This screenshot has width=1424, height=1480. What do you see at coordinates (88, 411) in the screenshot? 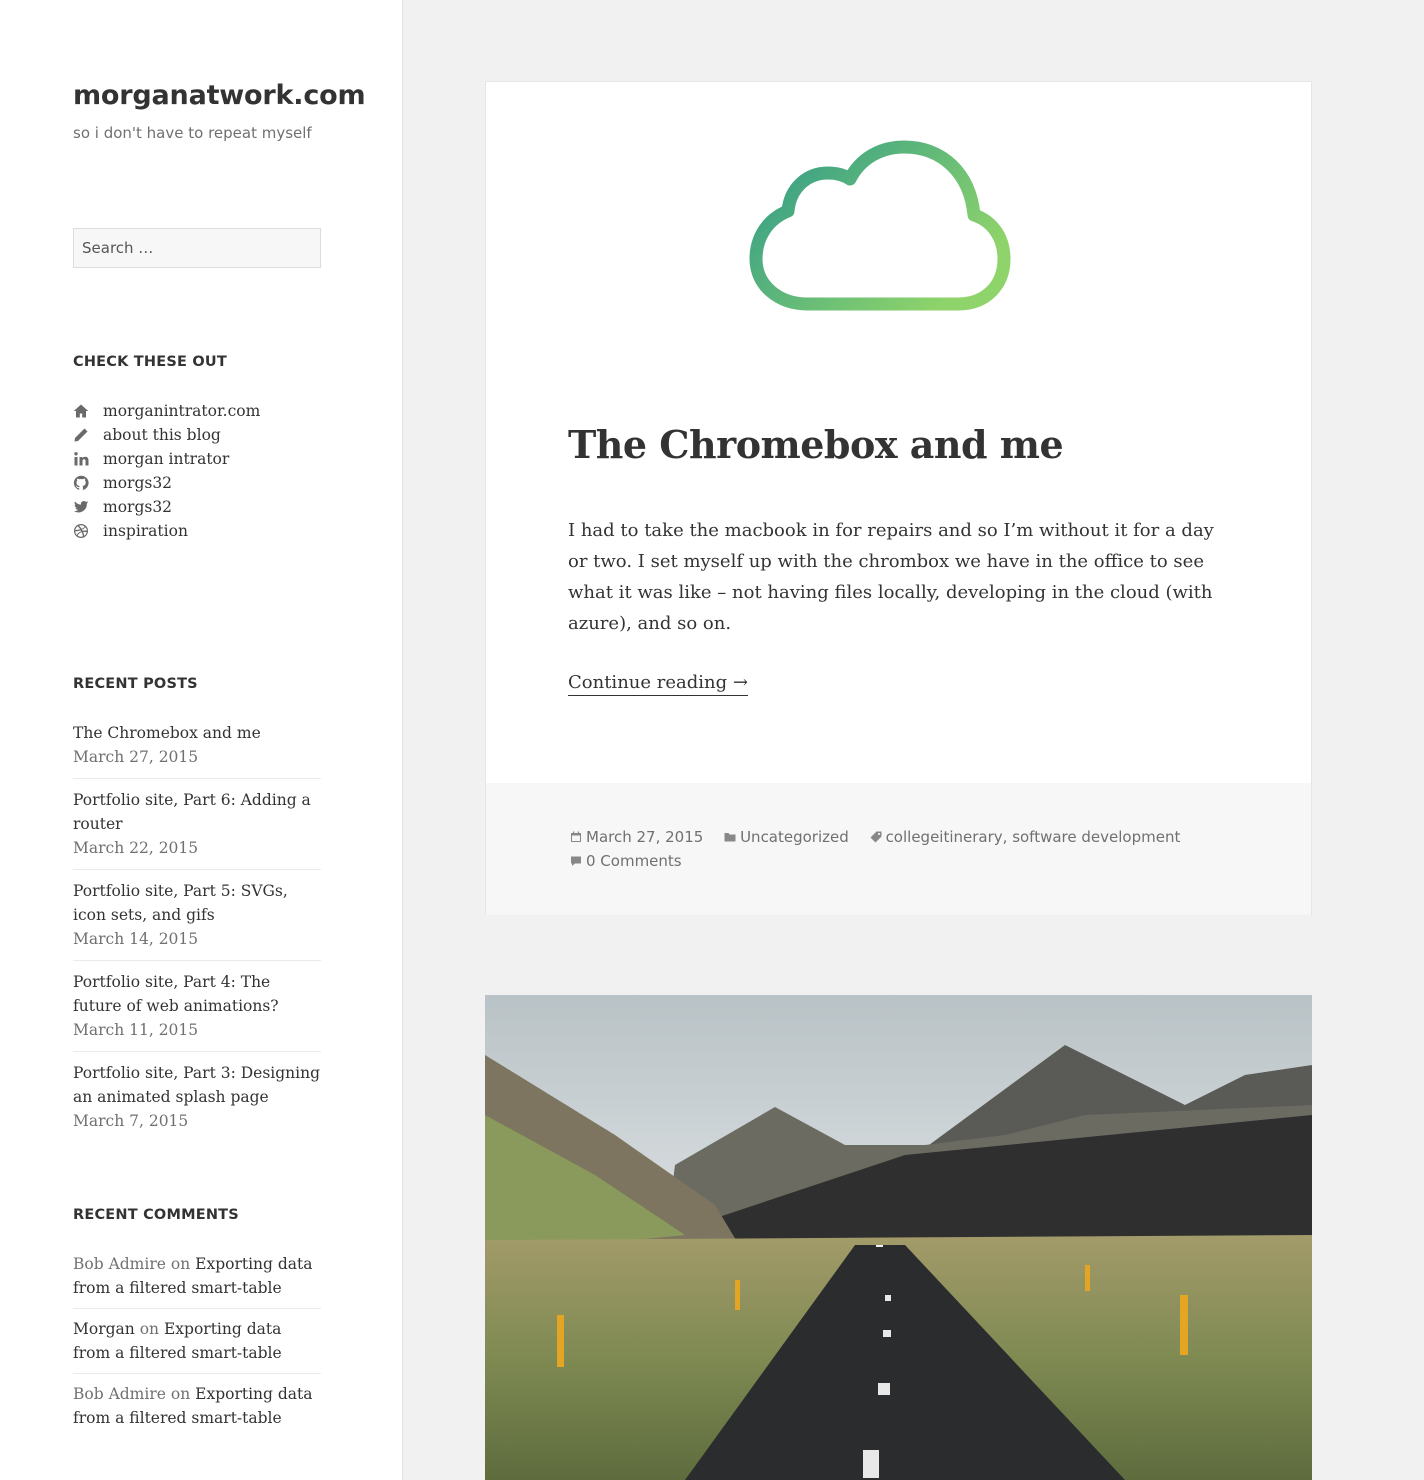
I see `home-icon` at bounding box center [88, 411].